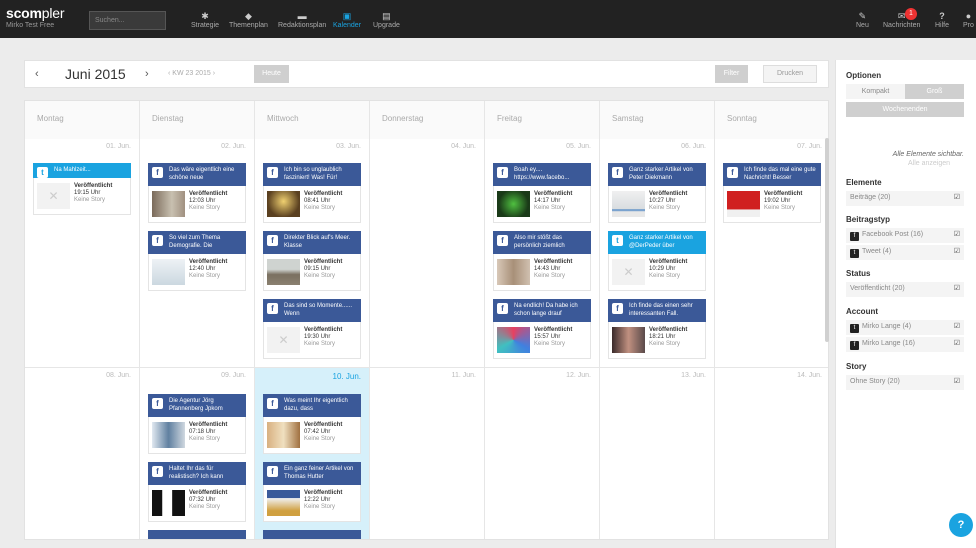  Describe the element at coordinates (35, 13) in the screenshot. I see `logo: scompler` at that location.